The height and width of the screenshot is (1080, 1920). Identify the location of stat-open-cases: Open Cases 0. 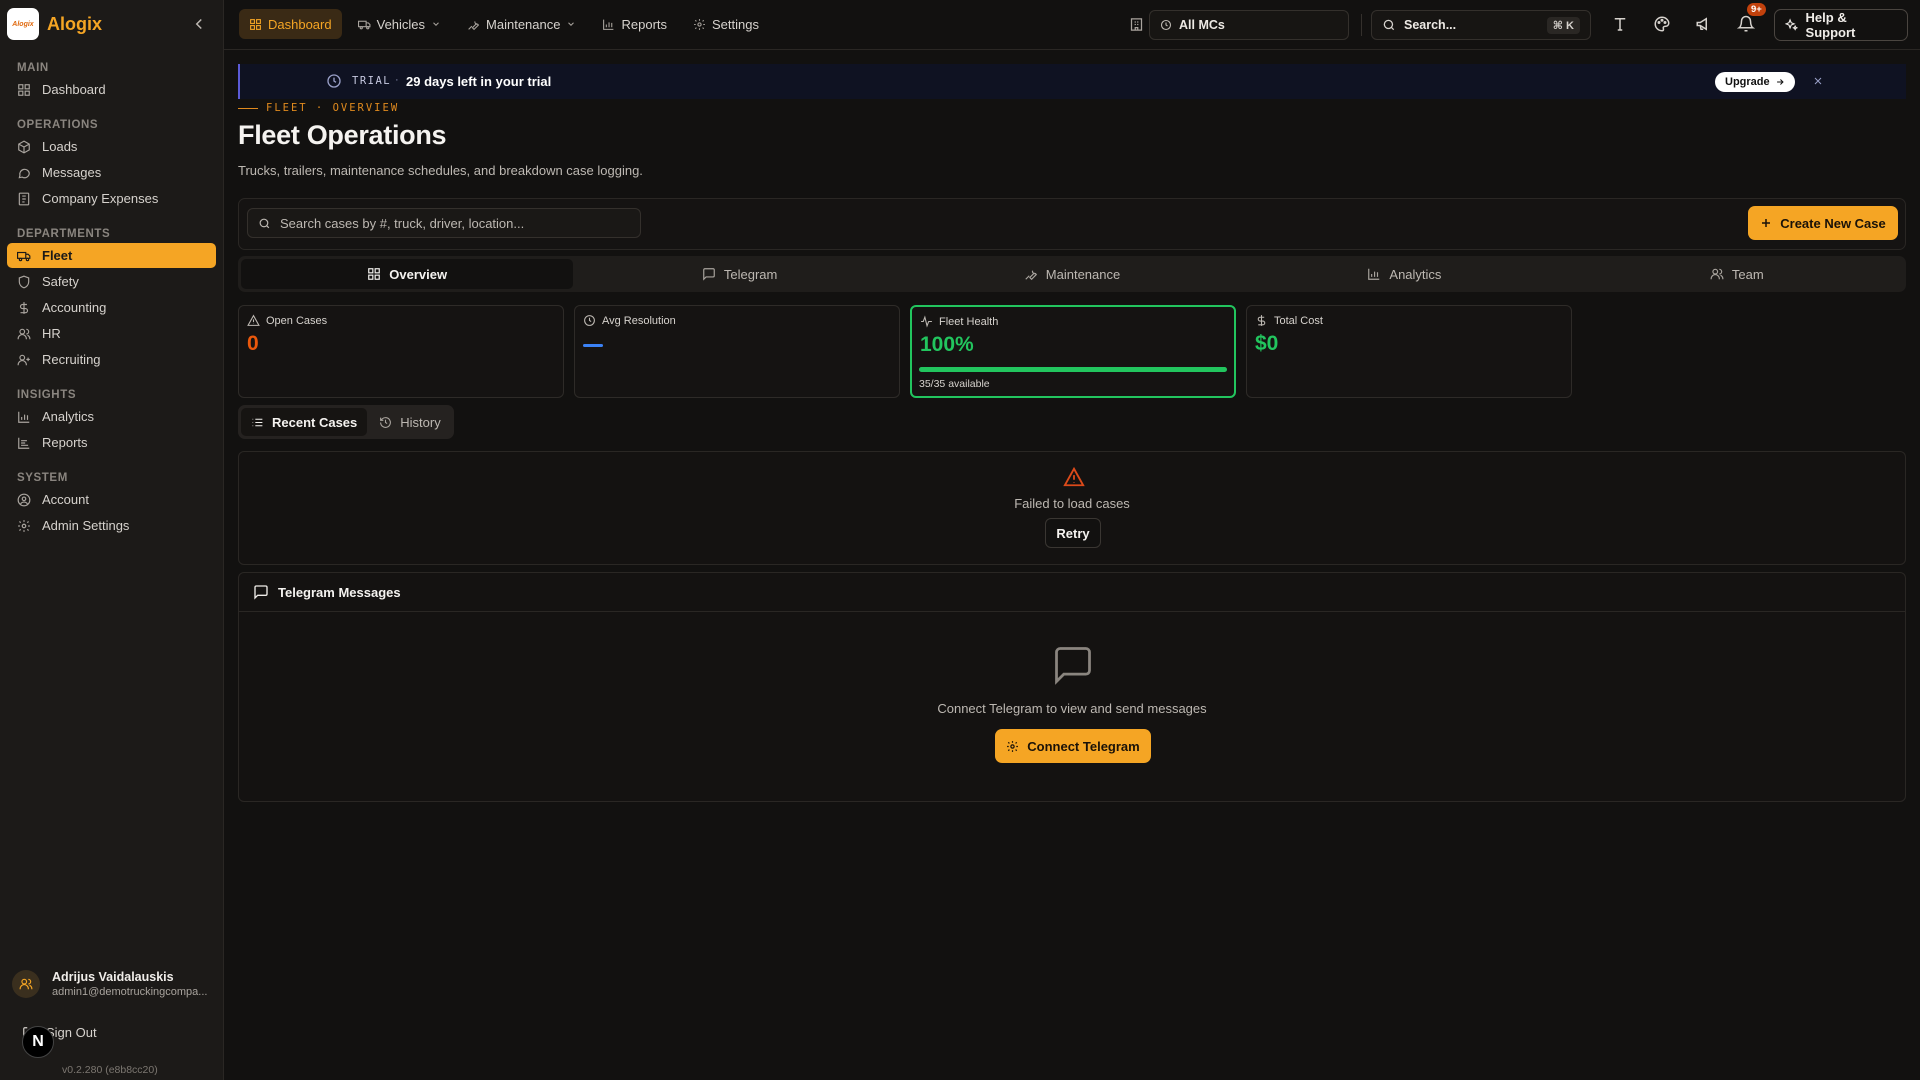
(401, 351).